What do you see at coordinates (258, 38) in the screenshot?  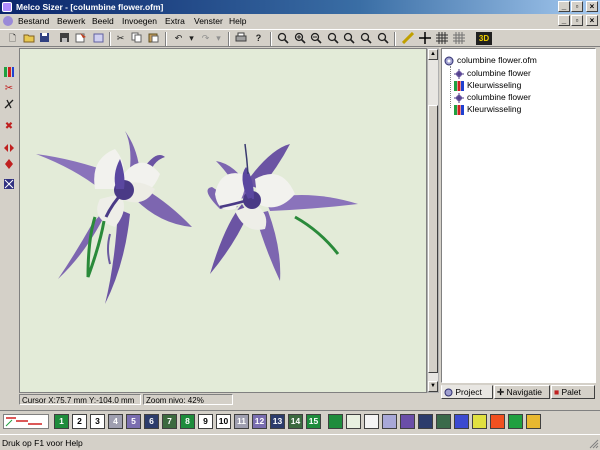 I see `help-icon: ?` at bounding box center [258, 38].